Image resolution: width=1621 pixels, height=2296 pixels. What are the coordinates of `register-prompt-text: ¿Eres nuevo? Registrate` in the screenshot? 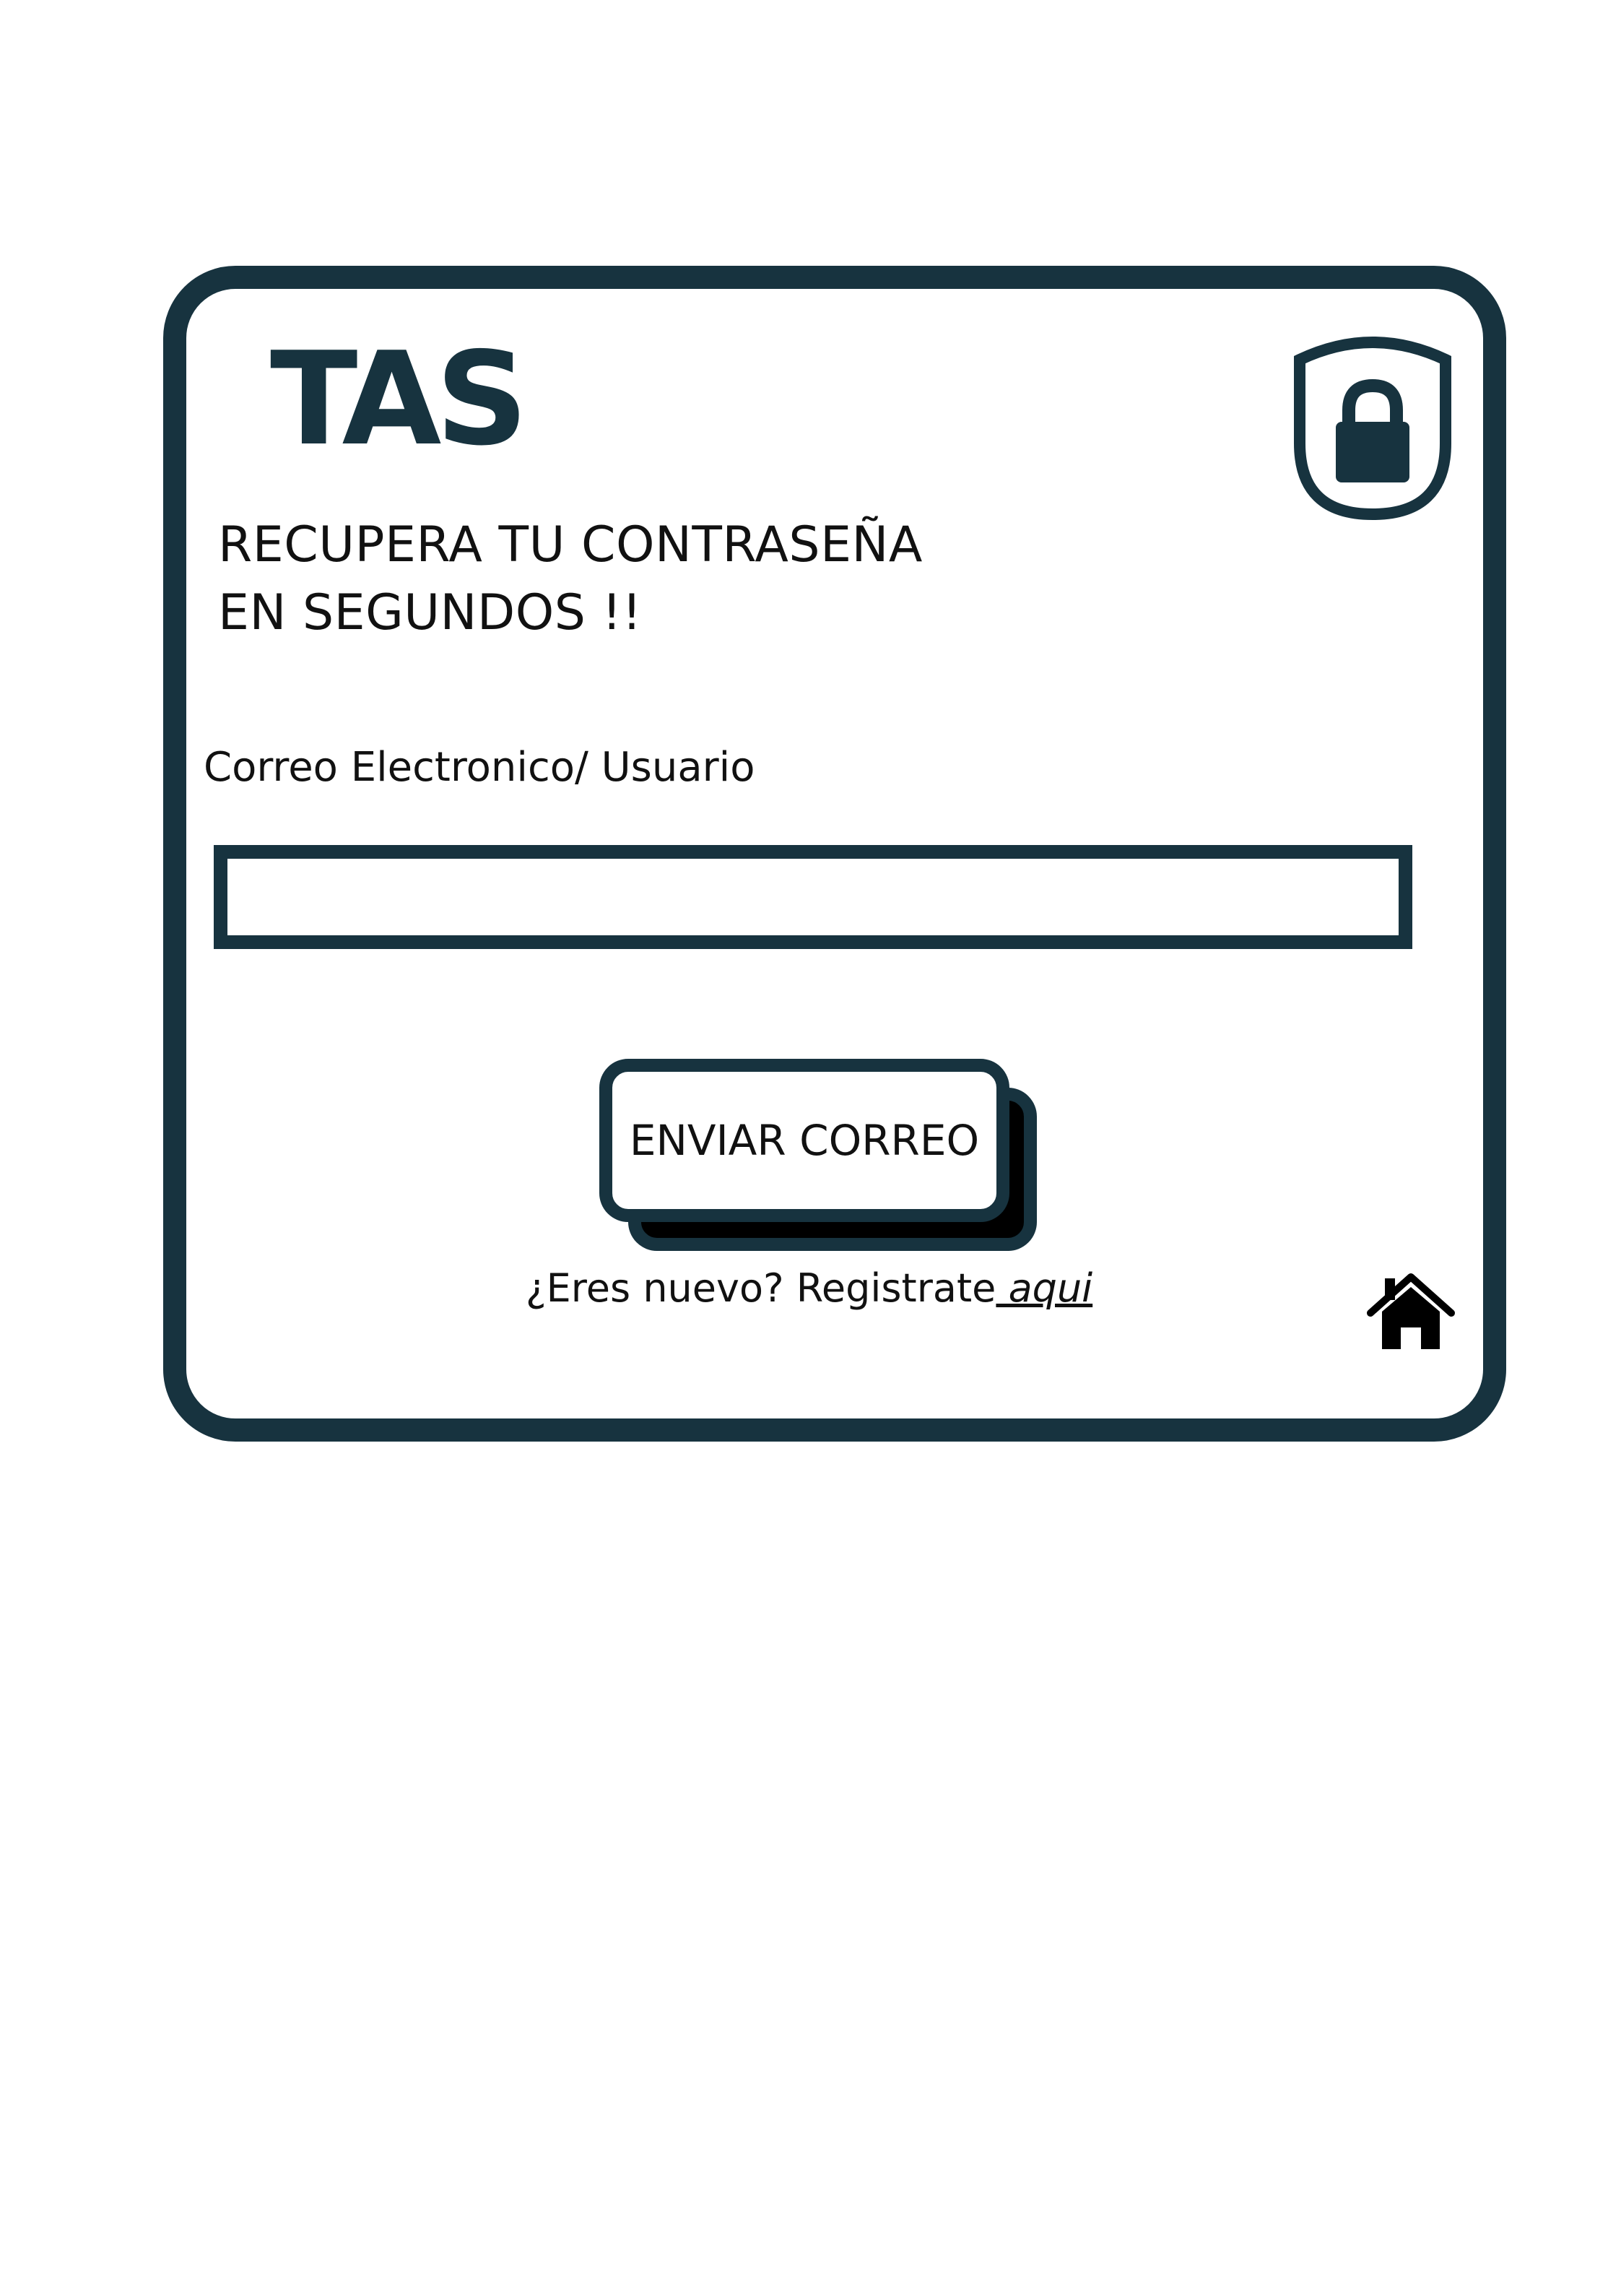 It's located at (761, 1288).